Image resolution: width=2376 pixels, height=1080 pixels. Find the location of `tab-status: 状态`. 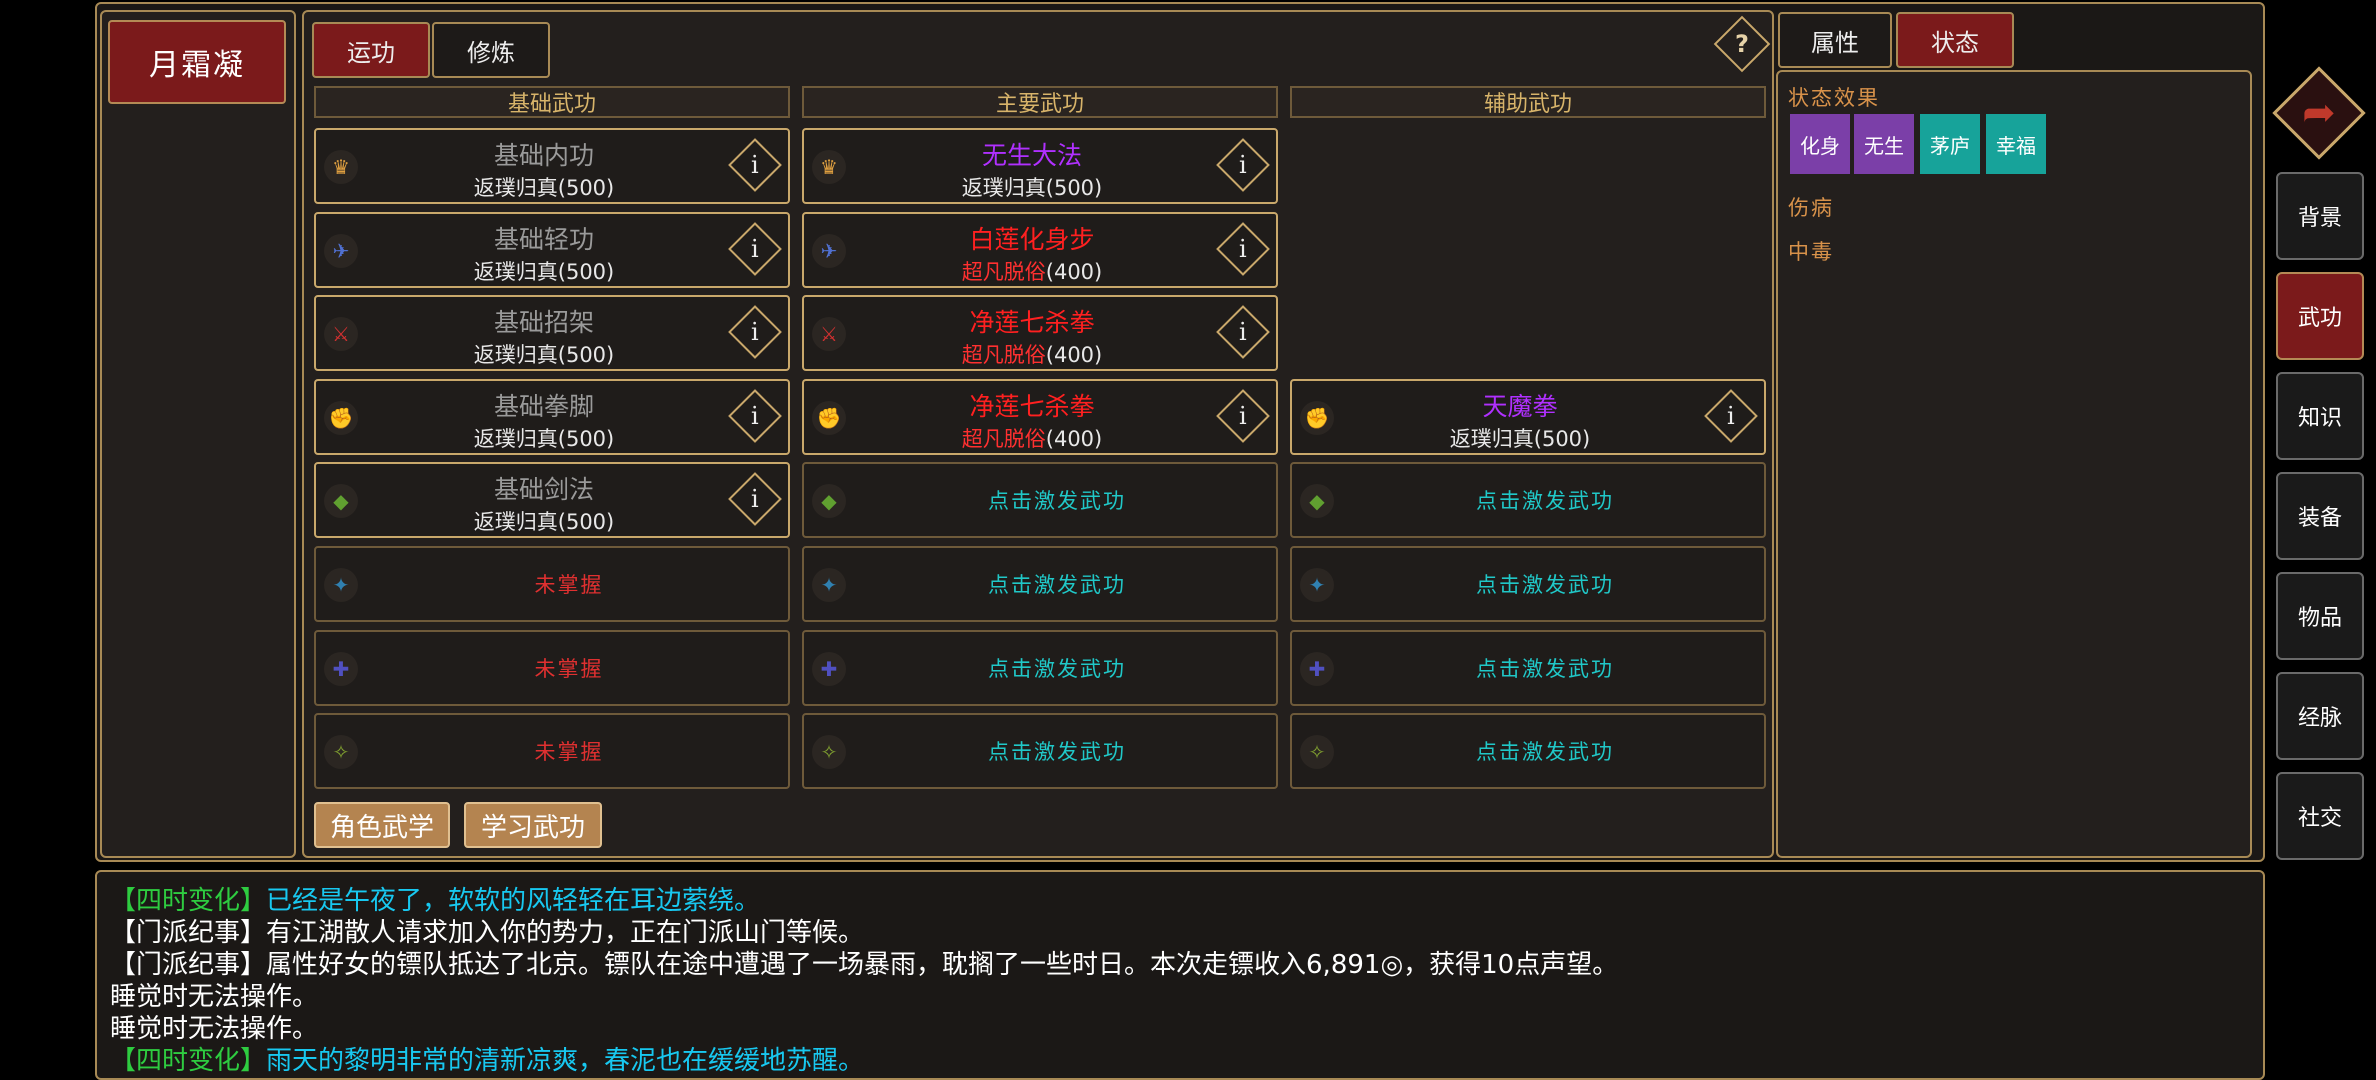

tab-status: 状态 is located at coordinates (1955, 40).